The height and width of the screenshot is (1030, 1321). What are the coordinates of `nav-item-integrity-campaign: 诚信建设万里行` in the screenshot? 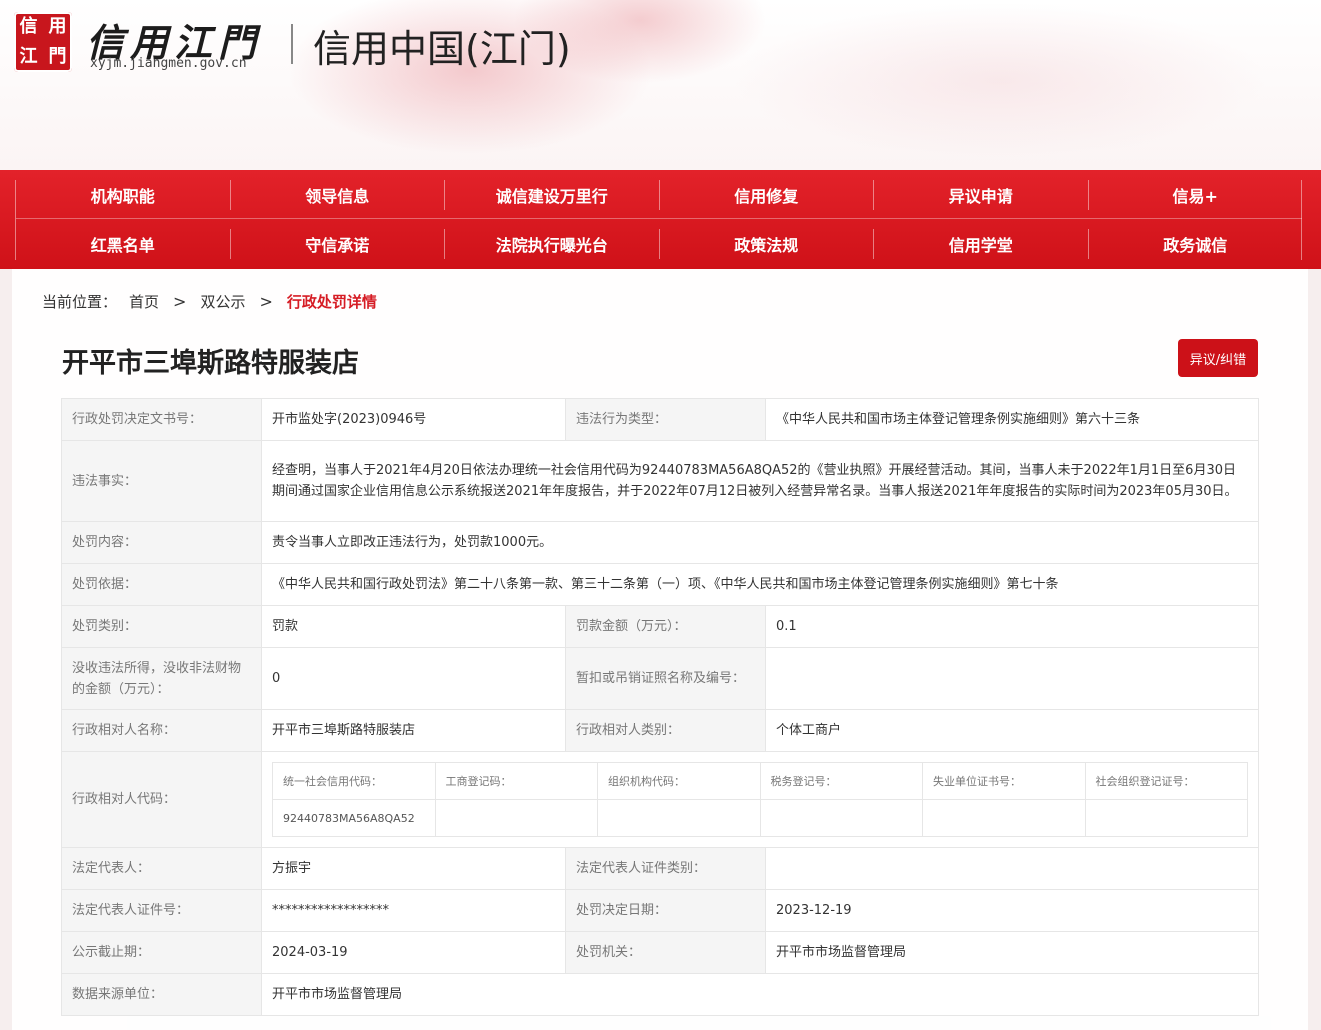 It's located at (552, 195).